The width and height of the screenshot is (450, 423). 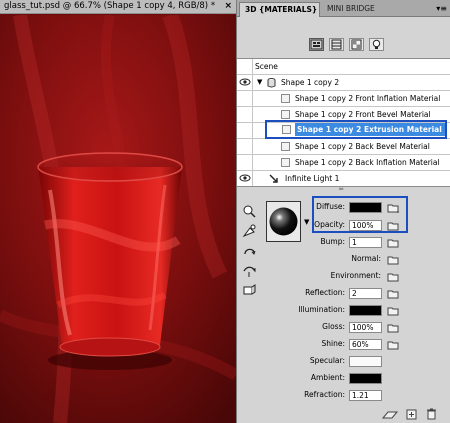 What do you see at coordinates (390, 414) in the screenshot?
I see `toggle-ground-plane-icon` at bounding box center [390, 414].